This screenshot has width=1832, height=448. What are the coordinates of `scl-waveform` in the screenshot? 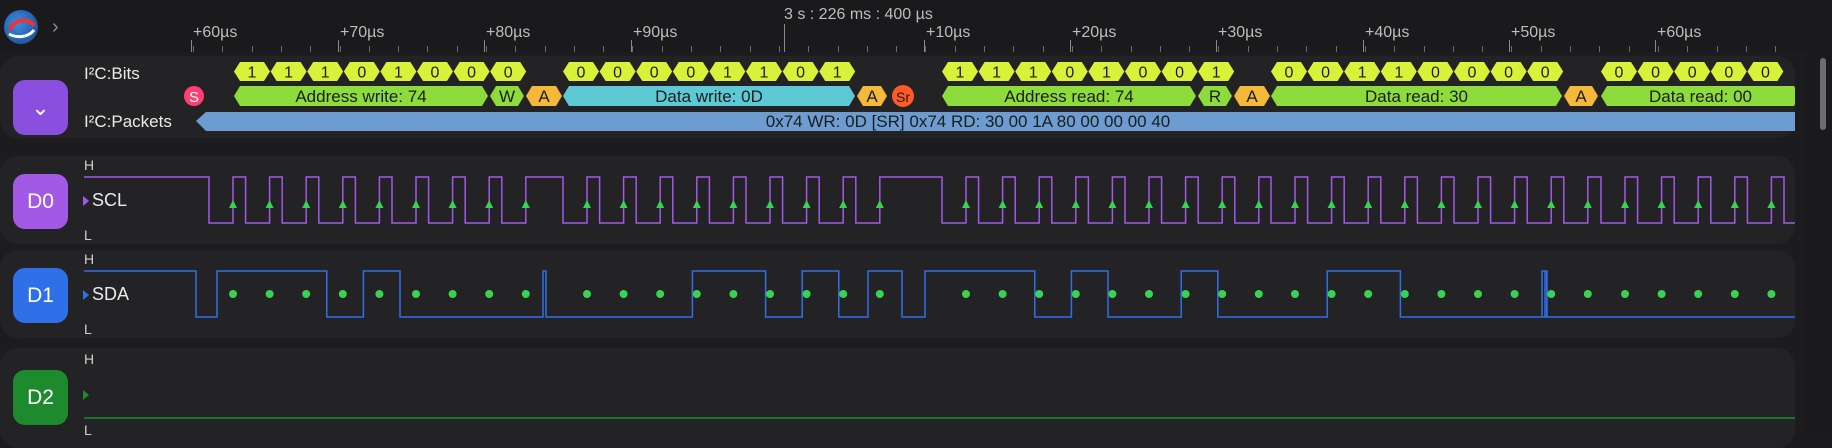 It's located at (939, 200).